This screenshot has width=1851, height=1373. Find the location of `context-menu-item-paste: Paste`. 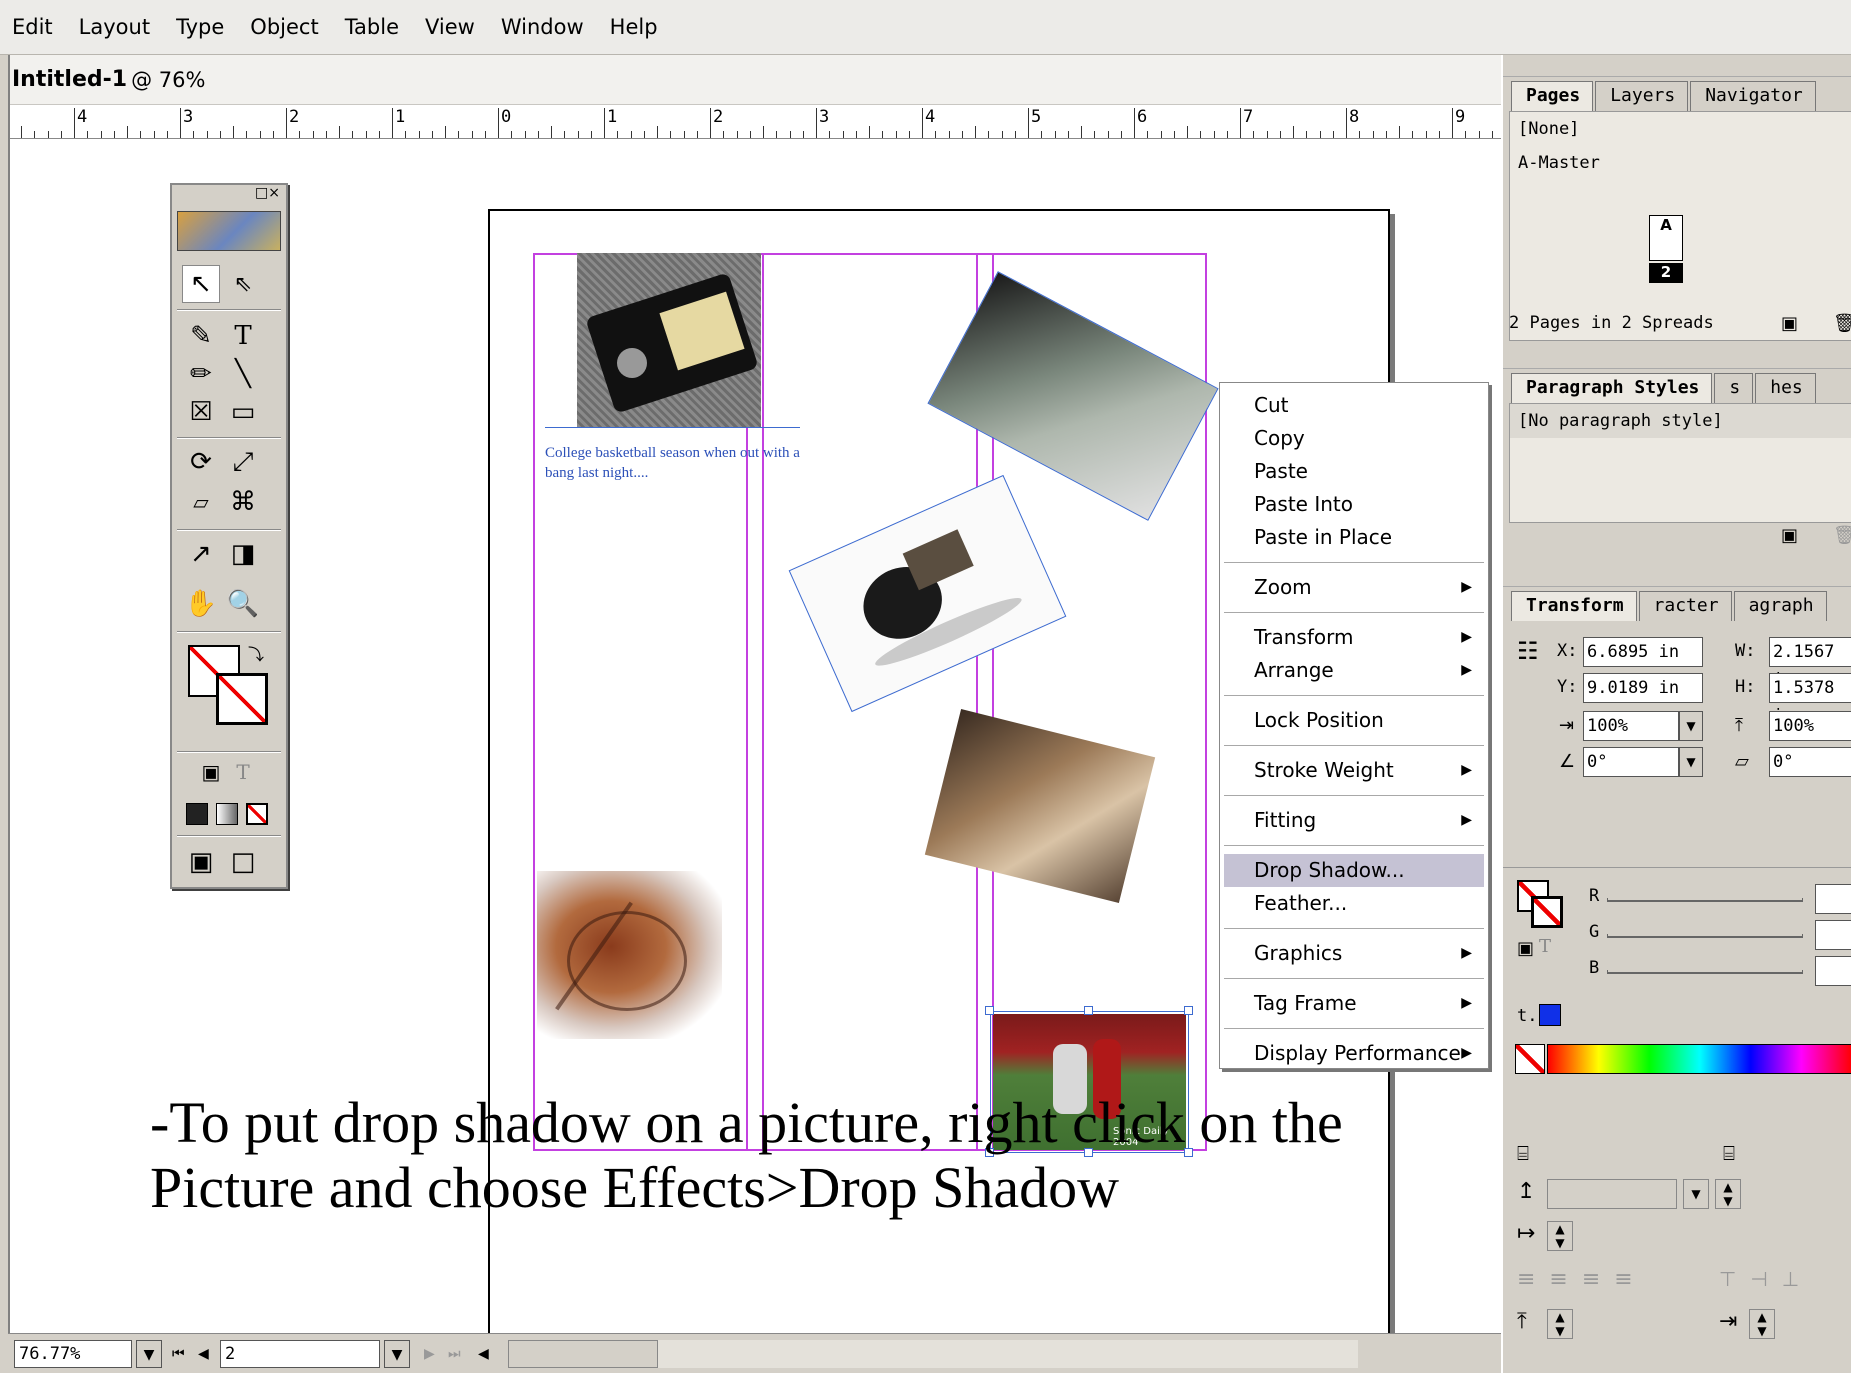

context-menu-item-paste: Paste is located at coordinates (1354, 471).